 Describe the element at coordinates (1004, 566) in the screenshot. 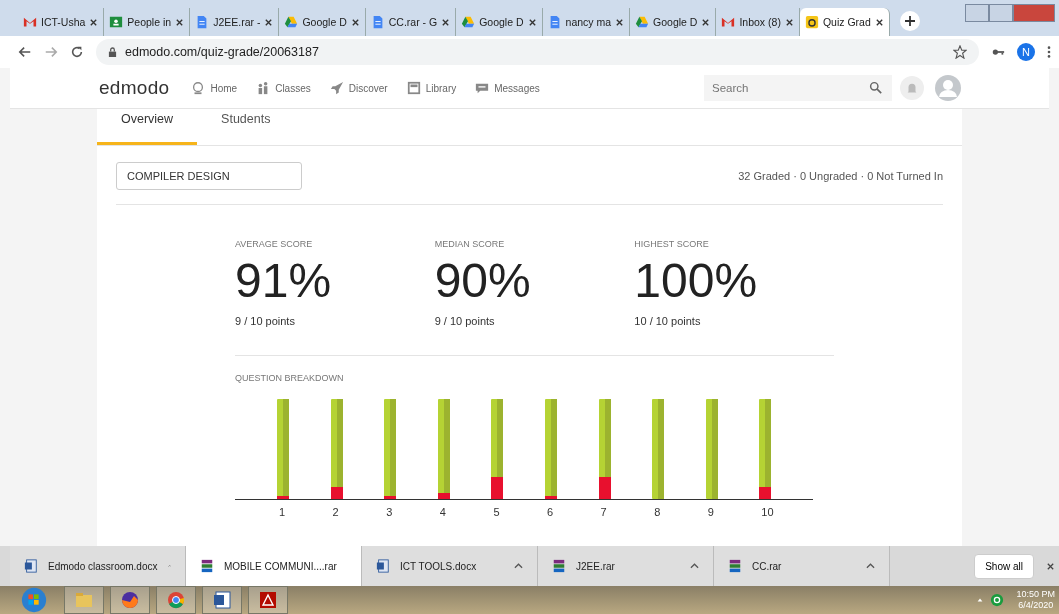

I see `show-all-button: Show all` at that location.